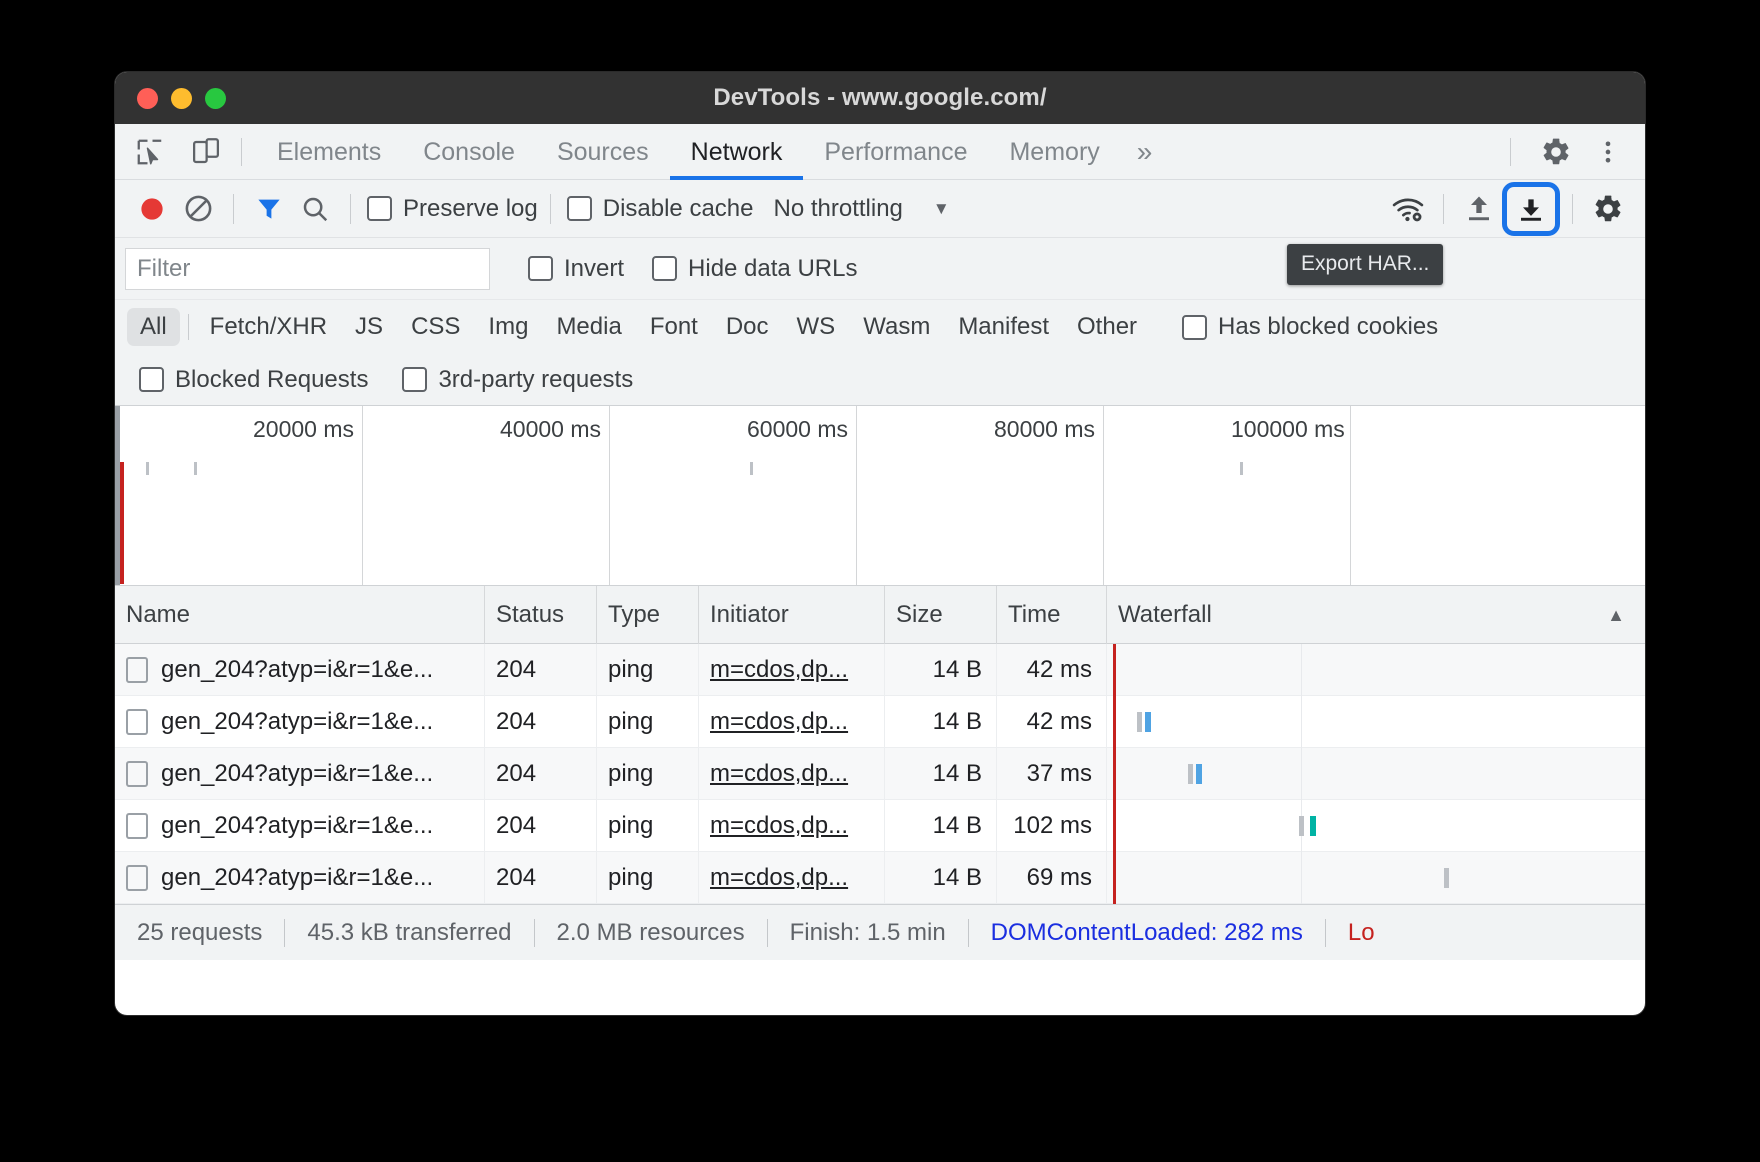 The width and height of the screenshot is (1760, 1162). I want to click on cell-time: 42 ms, so click(1052, 670).